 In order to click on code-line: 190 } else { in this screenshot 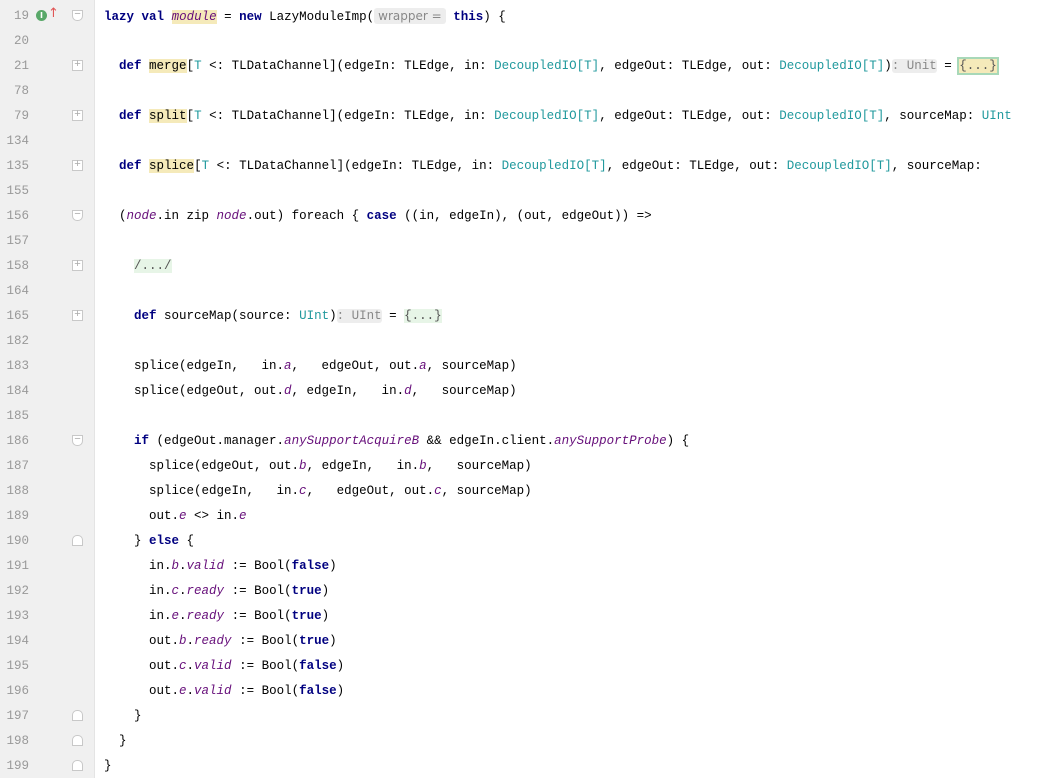, I will do `click(521, 541)`.